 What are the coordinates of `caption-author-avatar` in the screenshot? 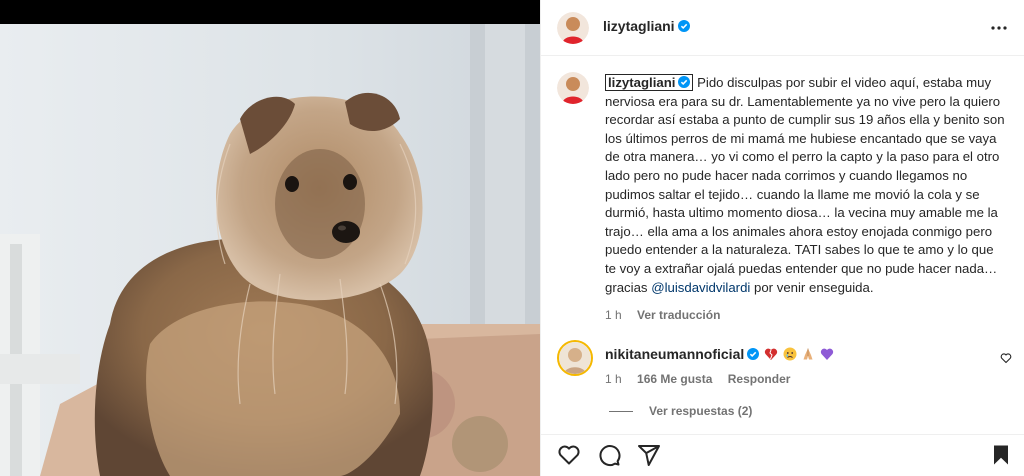 It's located at (573, 88).